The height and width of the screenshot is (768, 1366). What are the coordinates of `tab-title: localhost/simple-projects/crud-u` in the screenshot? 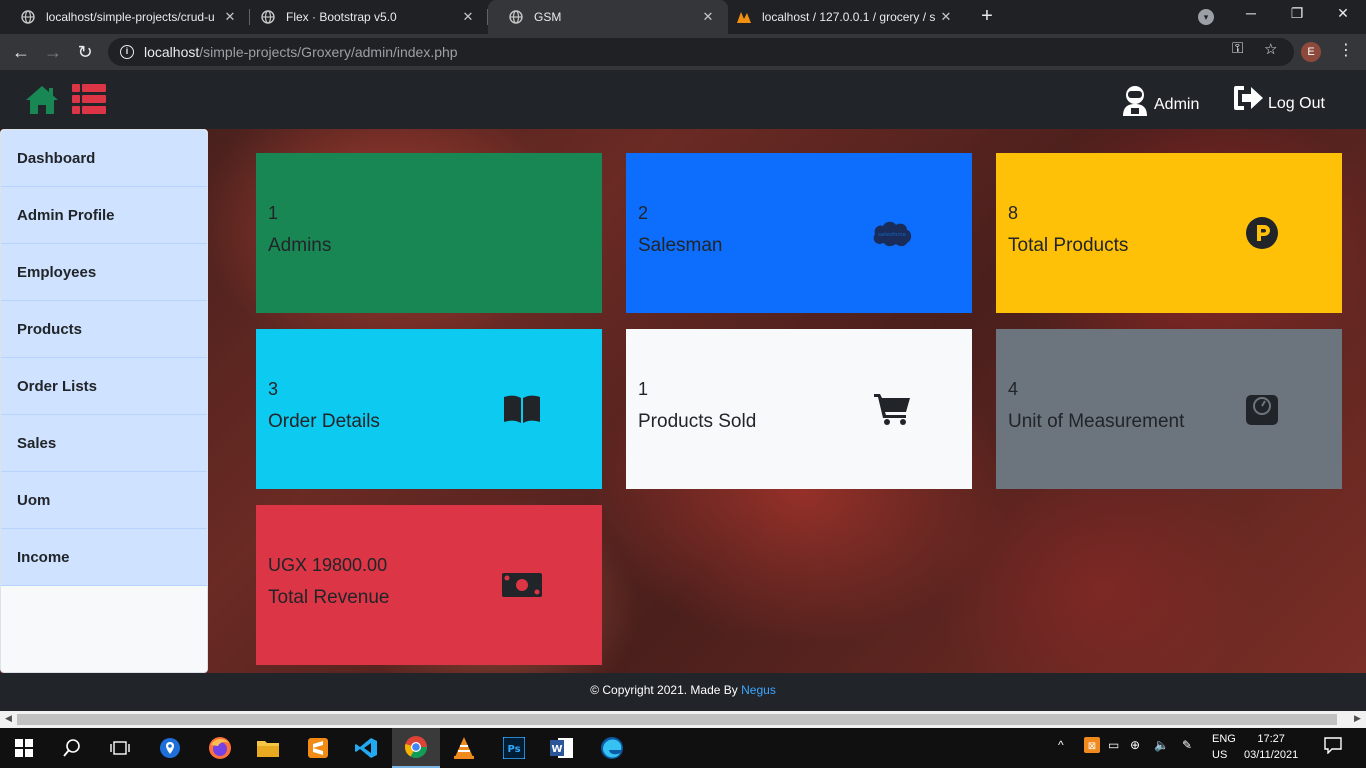 It's located at (130, 17).